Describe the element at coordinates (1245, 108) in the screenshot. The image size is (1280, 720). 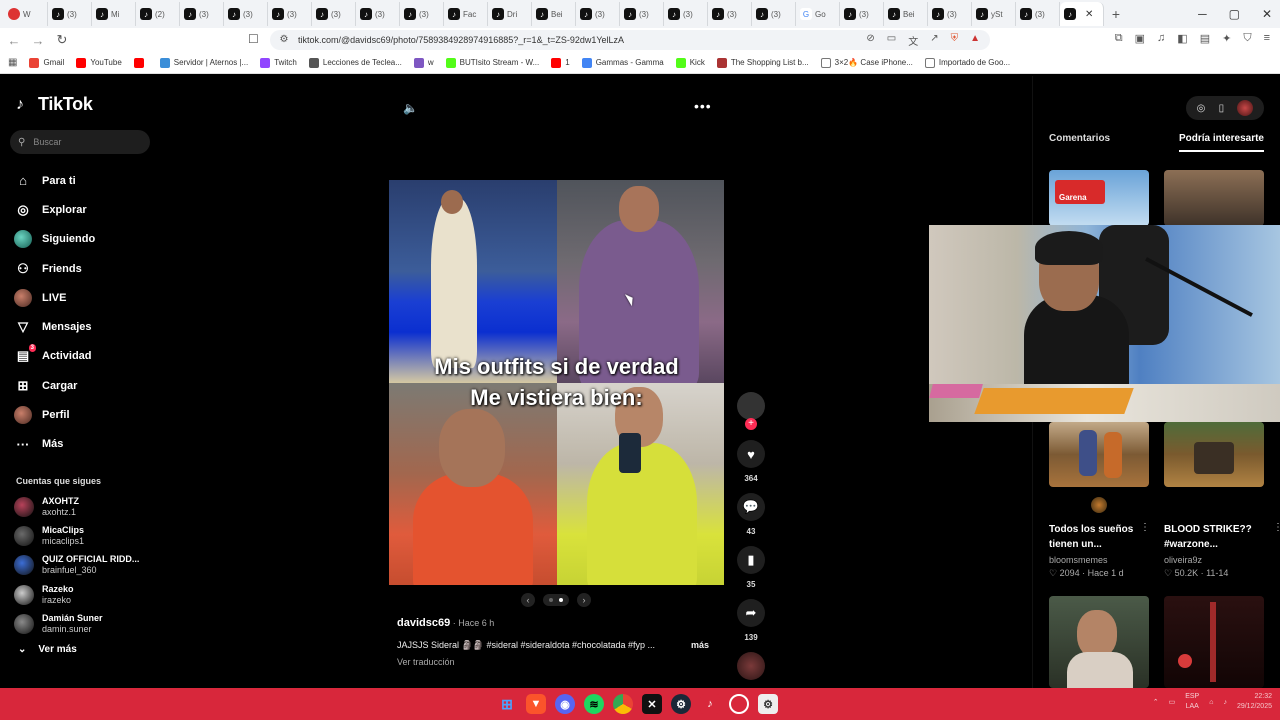
I see `user-avatar` at that location.